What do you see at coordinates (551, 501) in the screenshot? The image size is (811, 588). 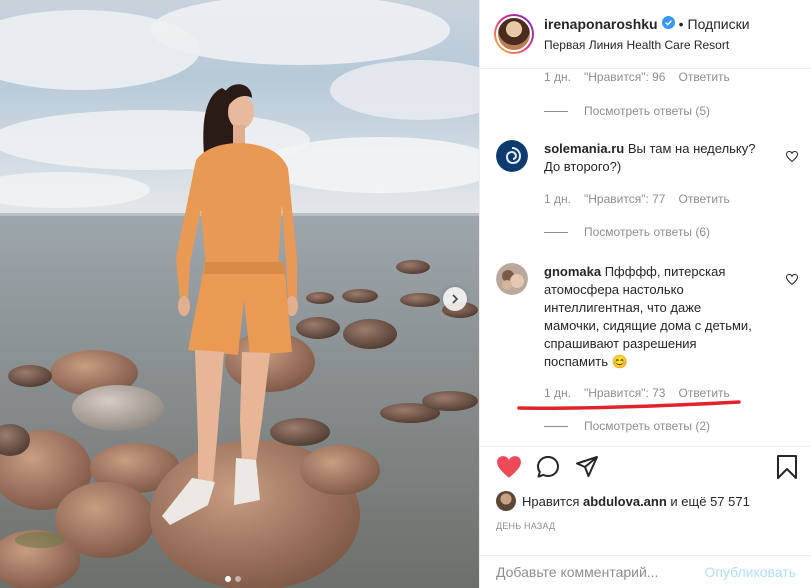 I see `likes-prefix: Нравится` at bounding box center [551, 501].